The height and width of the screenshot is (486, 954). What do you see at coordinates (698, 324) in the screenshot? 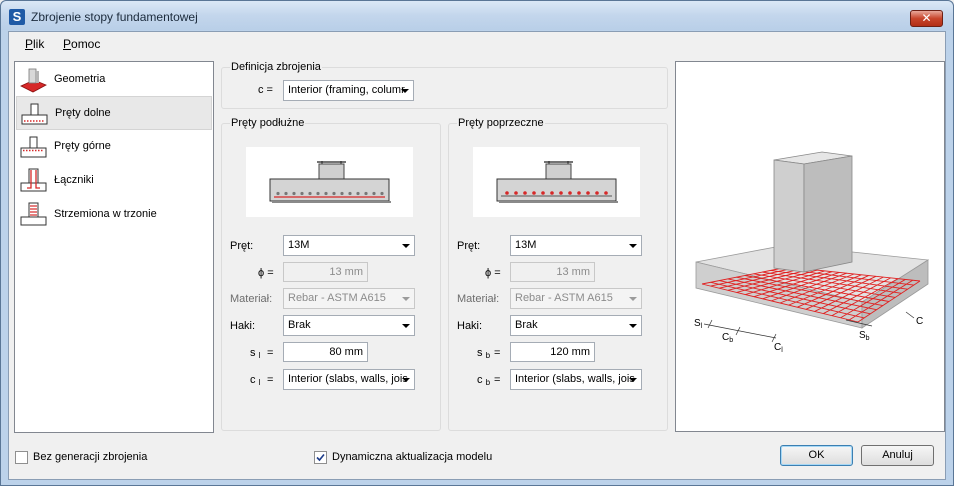
I see `label-sl: Sl` at bounding box center [698, 324].